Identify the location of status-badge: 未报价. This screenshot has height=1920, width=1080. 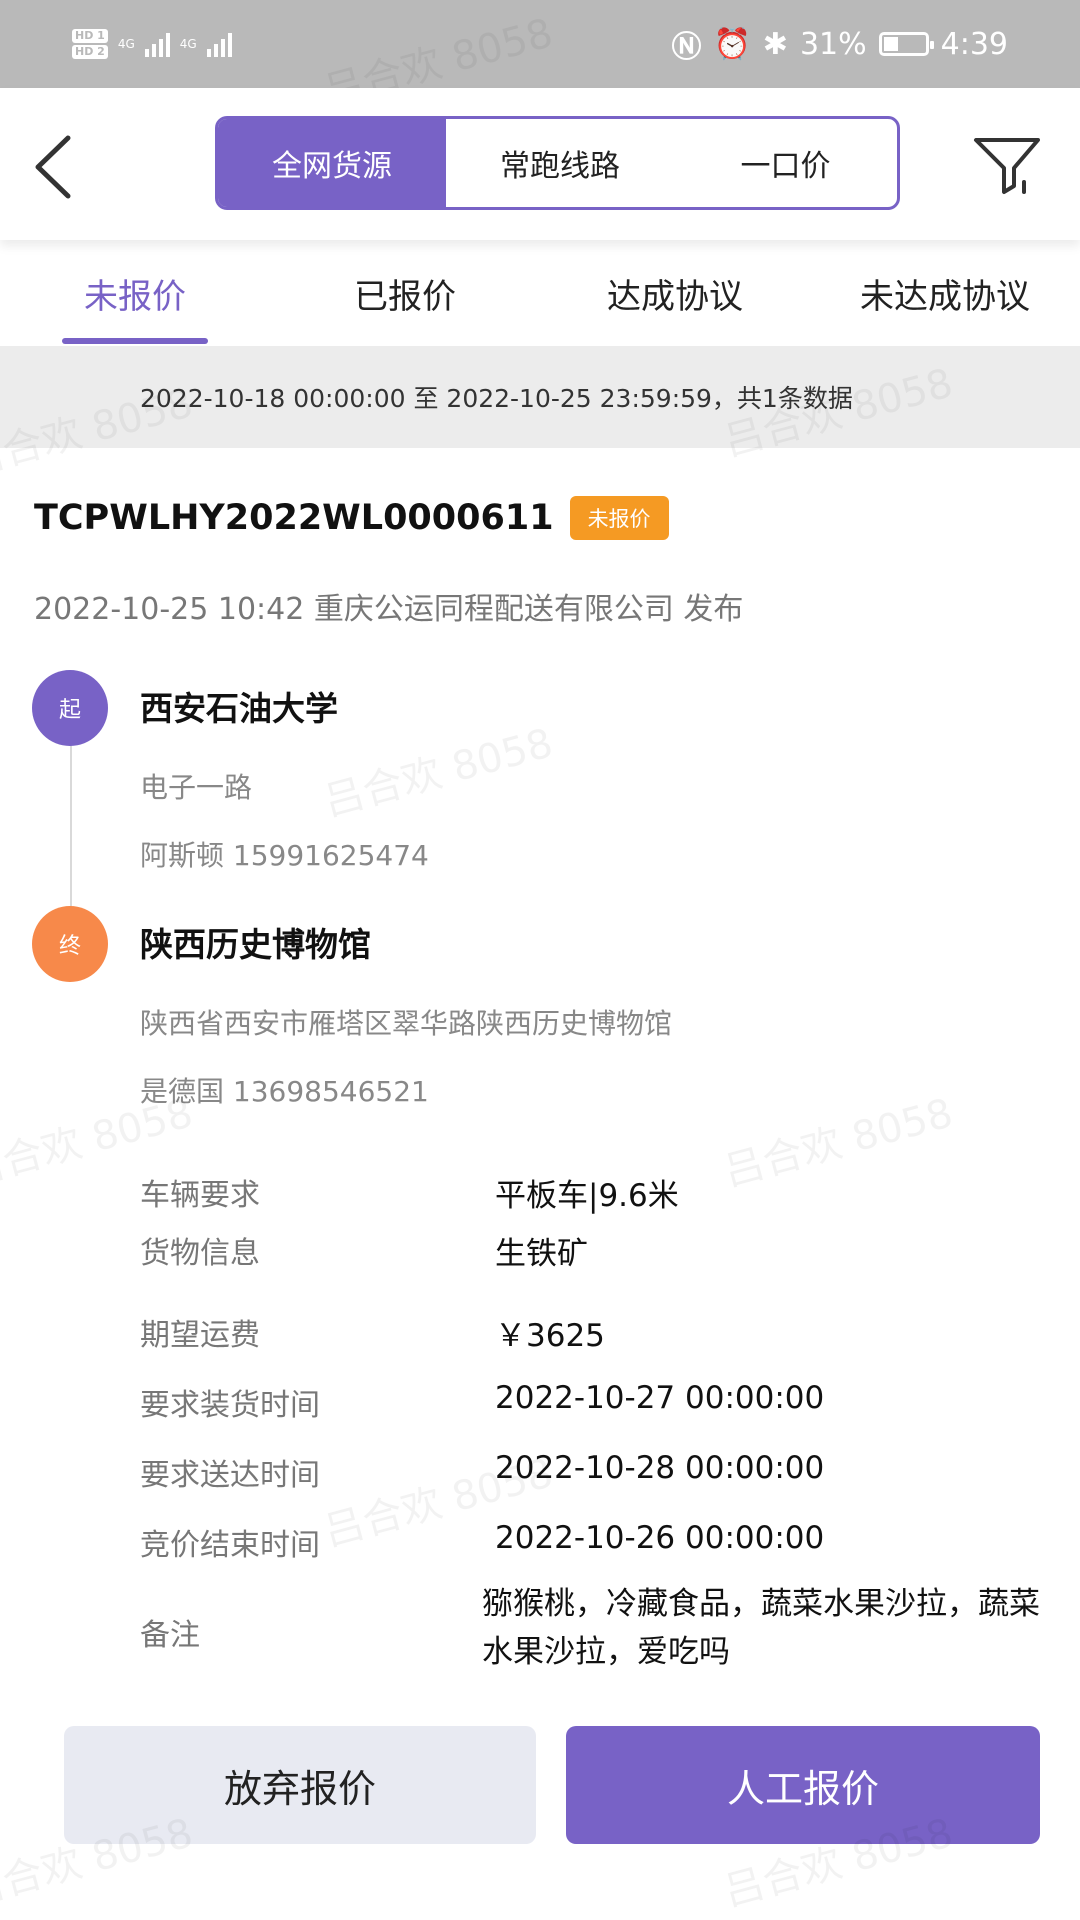
(619, 518).